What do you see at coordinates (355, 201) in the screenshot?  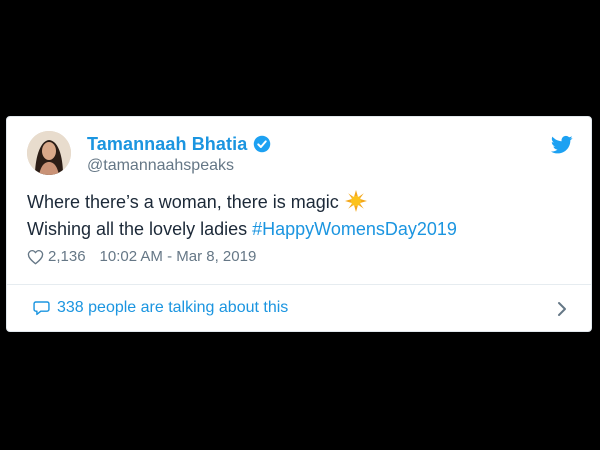 I see `sun-emoji-icon` at bounding box center [355, 201].